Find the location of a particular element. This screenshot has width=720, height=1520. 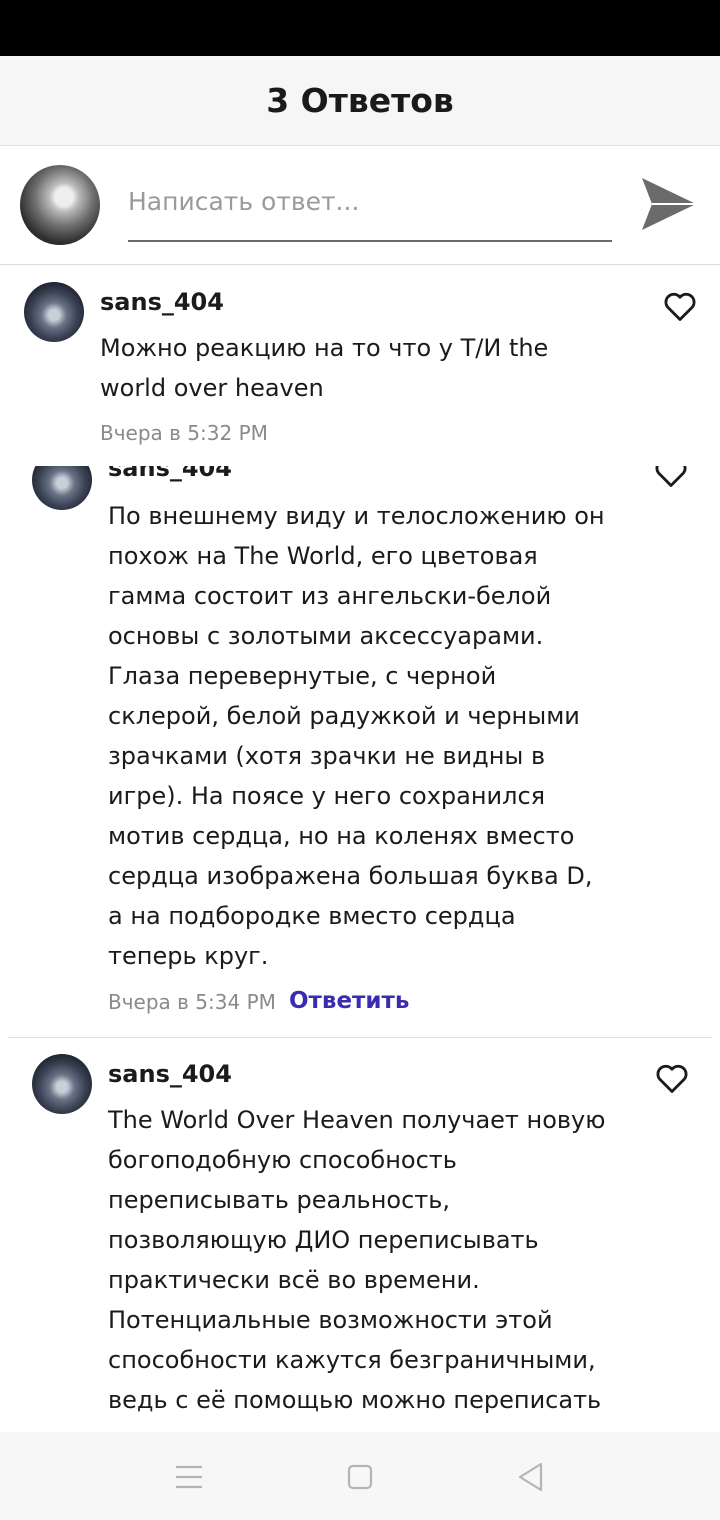

send-icon is located at coordinates (669, 204).